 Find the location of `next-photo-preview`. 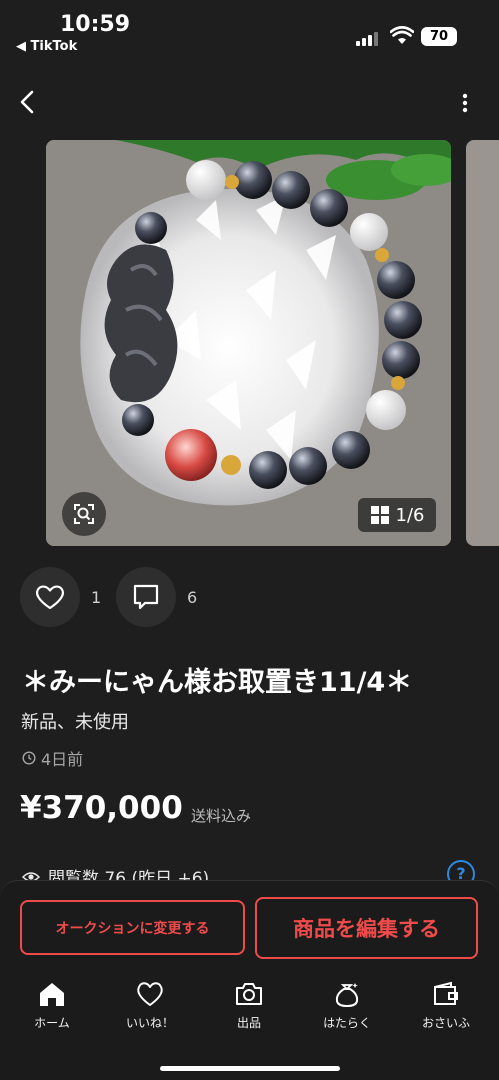

next-photo-preview is located at coordinates (482, 343).